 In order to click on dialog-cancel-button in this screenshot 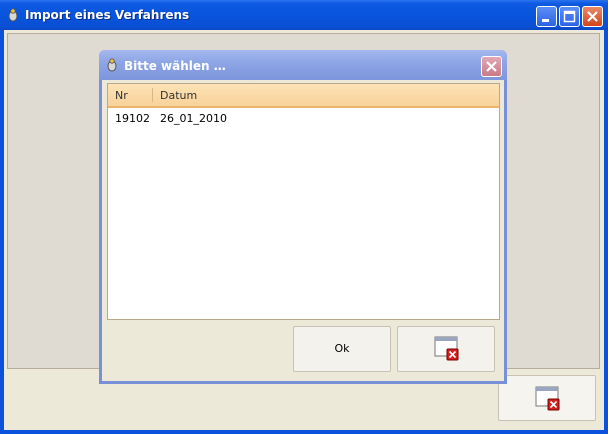, I will do `click(446, 349)`.